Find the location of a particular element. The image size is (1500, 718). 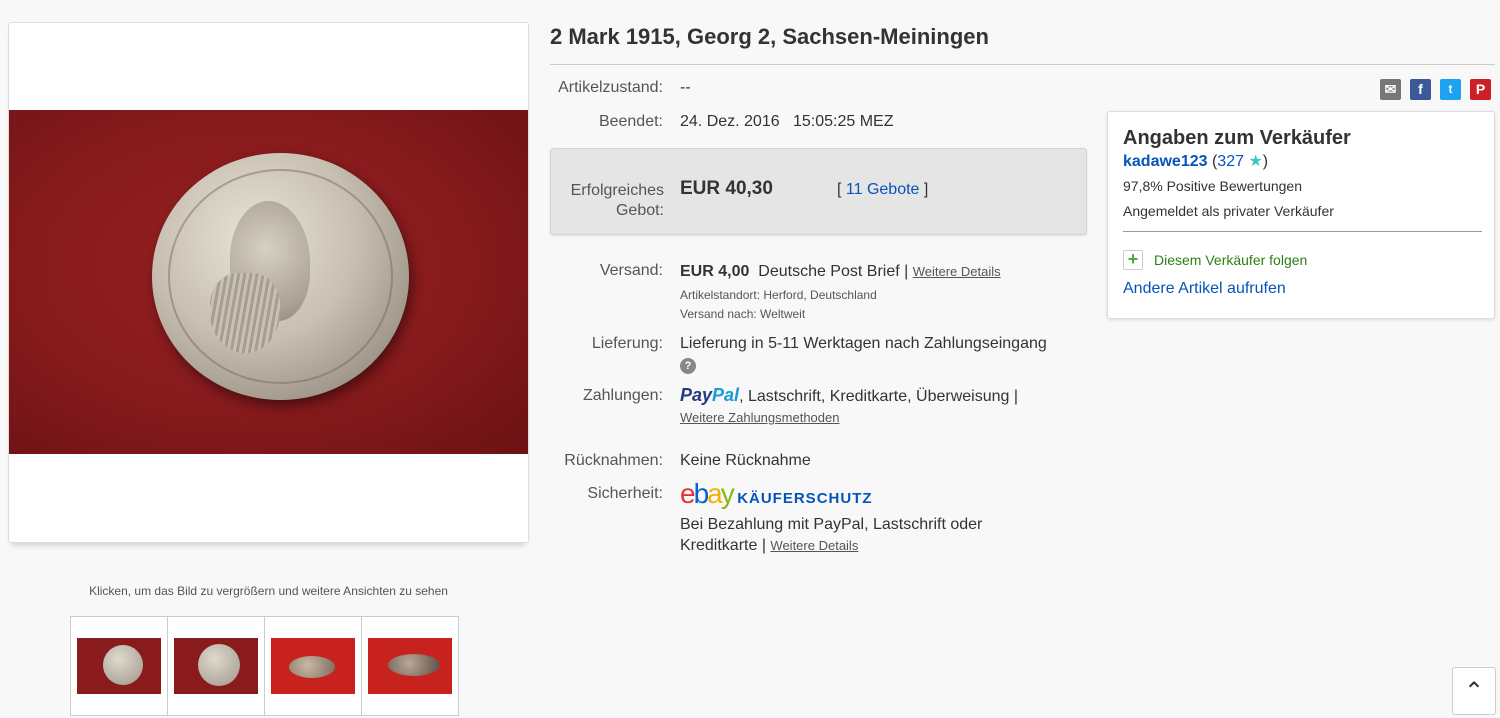

ended-value: 24. Dez. 2016 15:05:25 MEZ is located at coordinates (786, 122).